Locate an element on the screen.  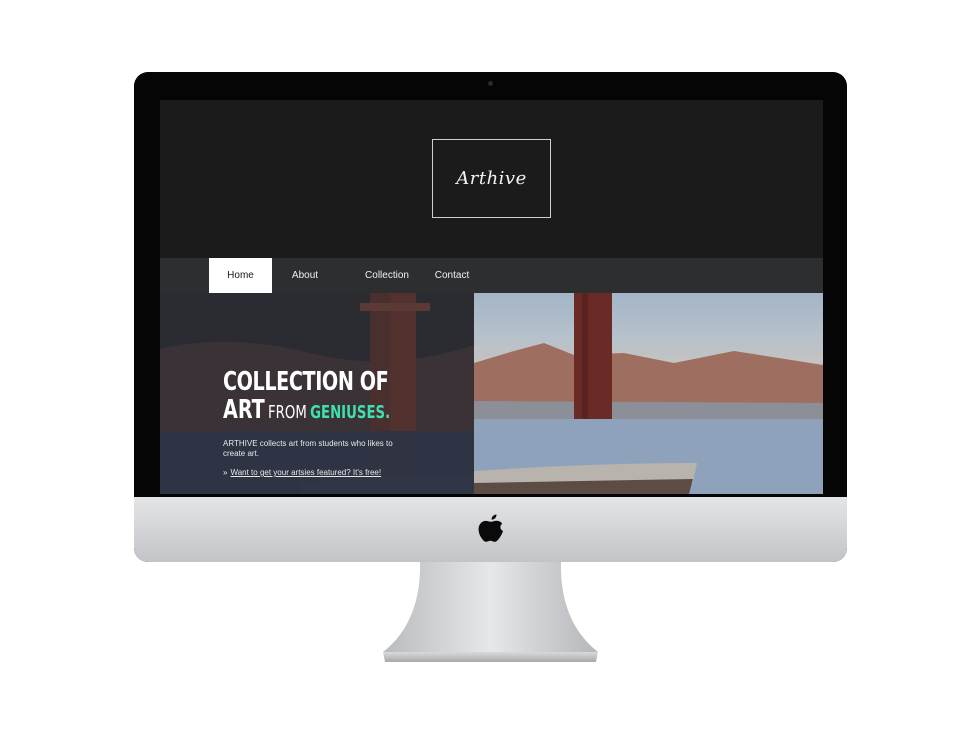
headline-line-1: COLLECTION OF is located at coordinates (306, 382).